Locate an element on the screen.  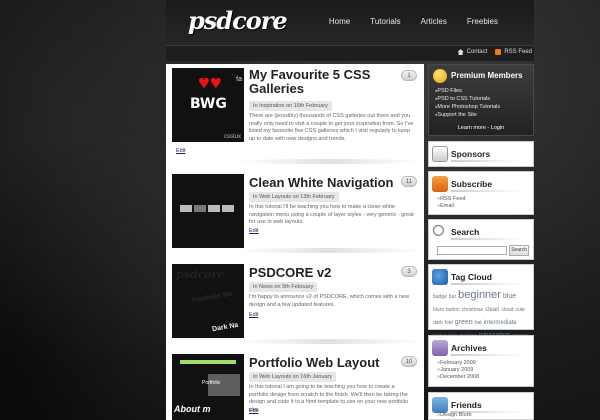
sponsors-widget: Sponsors is located at coordinates (481, 154).